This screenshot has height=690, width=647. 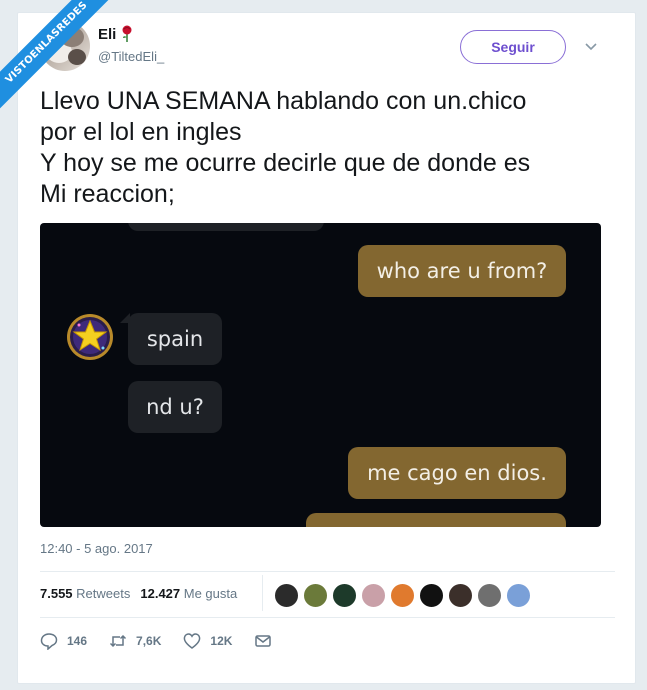 What do you see at coordinates (118, 641) in the screenshot?
I see `retweet-icon` at bounding box center [118, 641].